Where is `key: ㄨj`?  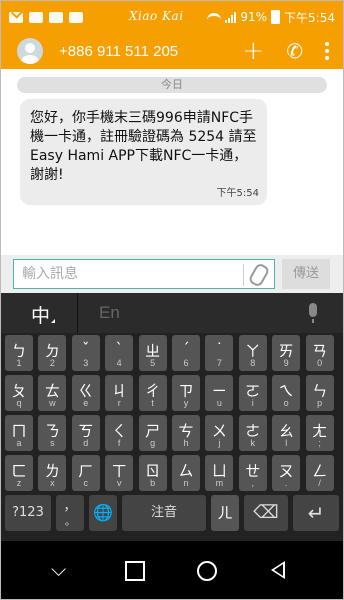 key: ㄨj is located at coordinates (219, 433).